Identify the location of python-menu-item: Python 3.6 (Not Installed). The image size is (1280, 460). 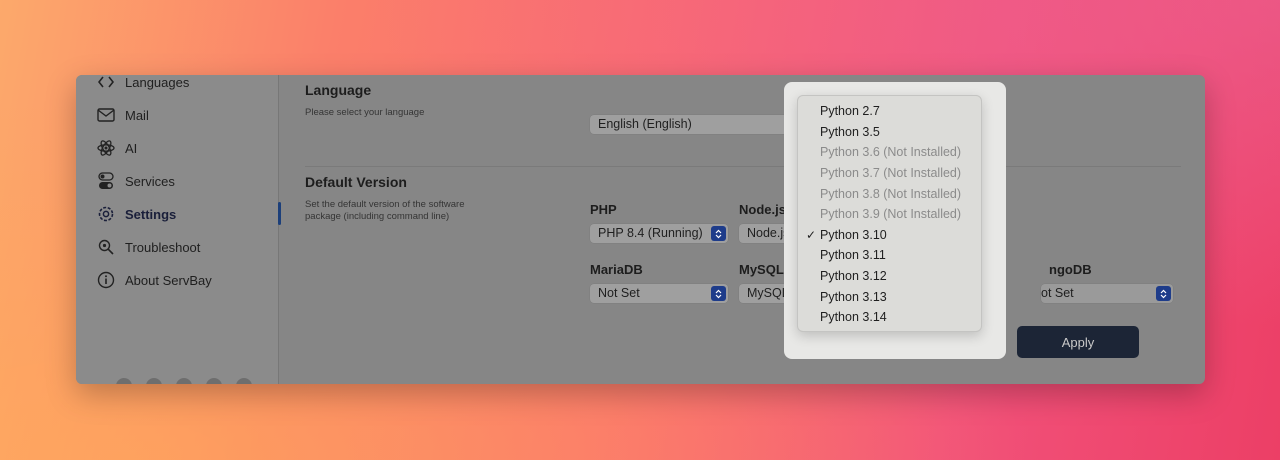
(889, 152).